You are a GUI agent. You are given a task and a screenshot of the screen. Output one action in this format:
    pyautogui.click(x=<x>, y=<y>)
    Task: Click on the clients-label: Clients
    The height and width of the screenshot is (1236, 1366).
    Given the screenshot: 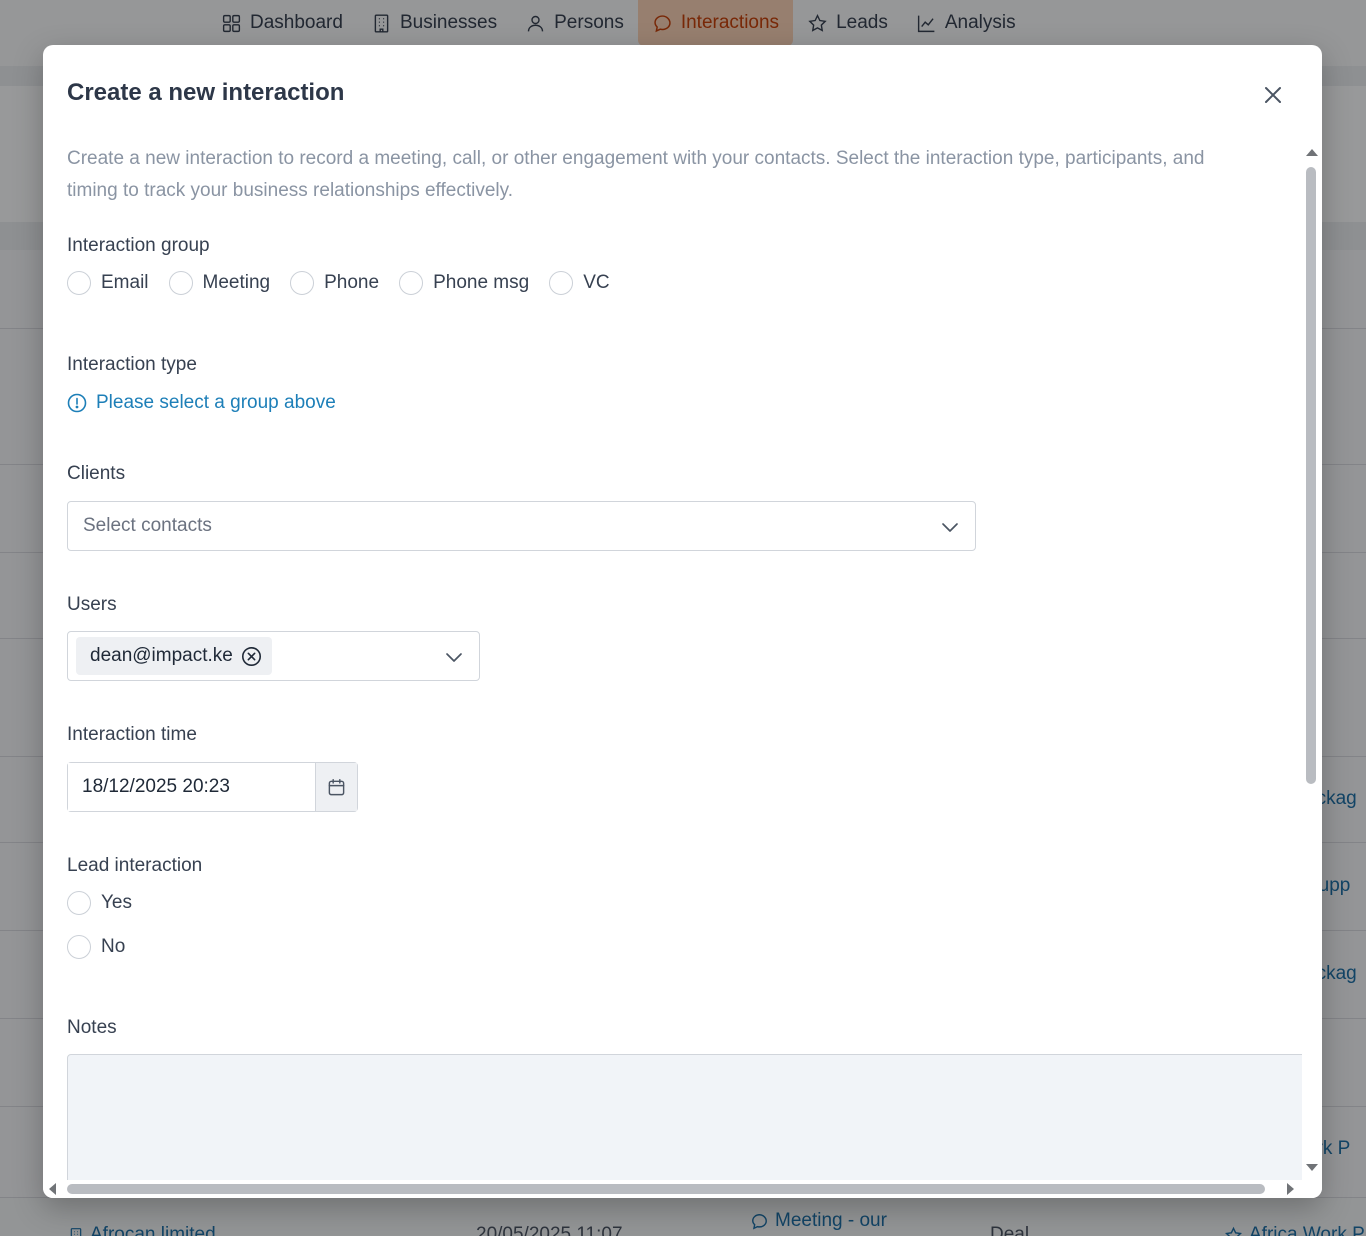 What is the action you would take?
    pyautogui.click(x=96, y=473)
    